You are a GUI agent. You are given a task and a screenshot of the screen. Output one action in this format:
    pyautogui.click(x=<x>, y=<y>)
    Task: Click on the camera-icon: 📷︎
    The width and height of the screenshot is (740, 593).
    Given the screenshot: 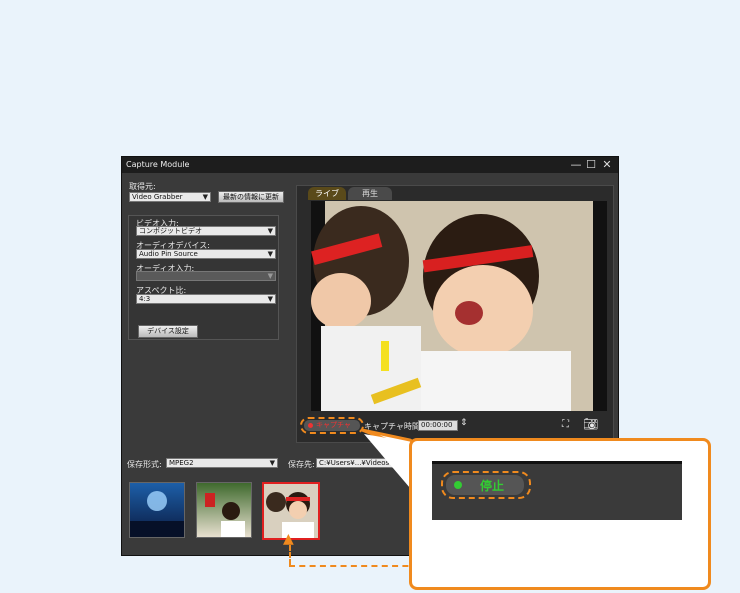 What is the action you would take?
    pyautogui.click(x=590, y=424)
    